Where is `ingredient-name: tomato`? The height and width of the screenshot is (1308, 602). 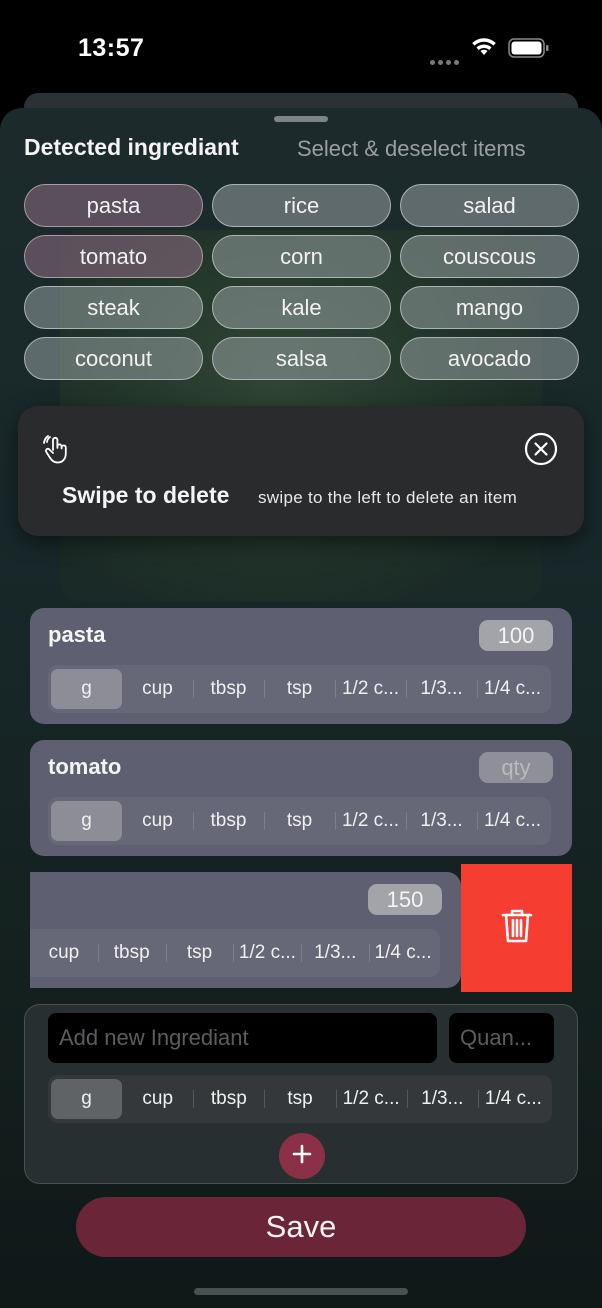
ingredient-name: tomato is located at coordinates (85, 766).